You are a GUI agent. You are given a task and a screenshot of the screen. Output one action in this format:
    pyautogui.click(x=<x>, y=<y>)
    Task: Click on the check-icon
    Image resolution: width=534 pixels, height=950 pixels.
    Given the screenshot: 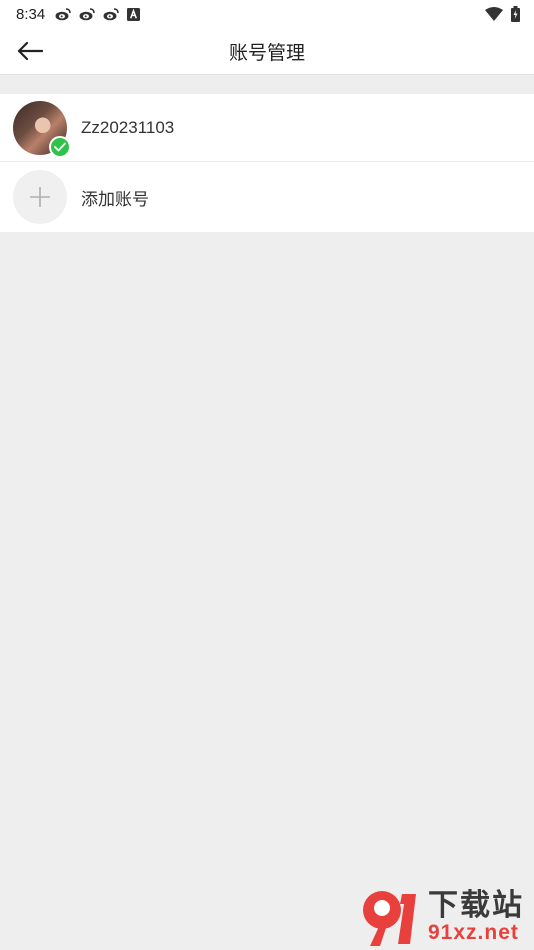 What is the action you would take?
    pyautogui.click(x=60, y=146)
    